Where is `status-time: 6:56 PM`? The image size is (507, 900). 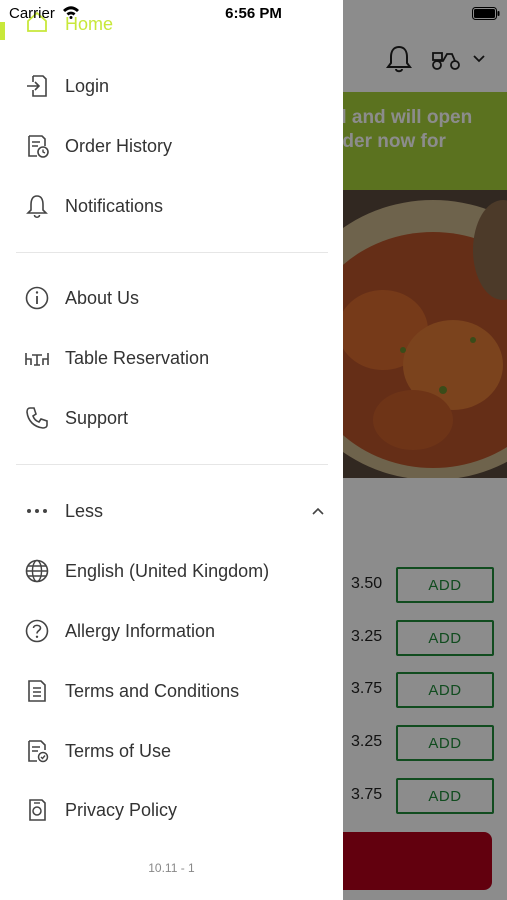 status-time: 6:56 PM is located at coordinates (253, 13).